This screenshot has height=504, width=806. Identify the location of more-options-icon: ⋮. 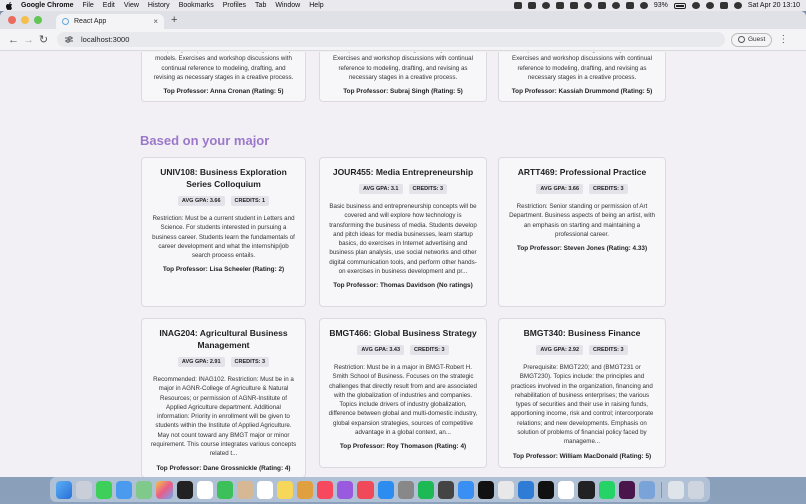
(783, 39).